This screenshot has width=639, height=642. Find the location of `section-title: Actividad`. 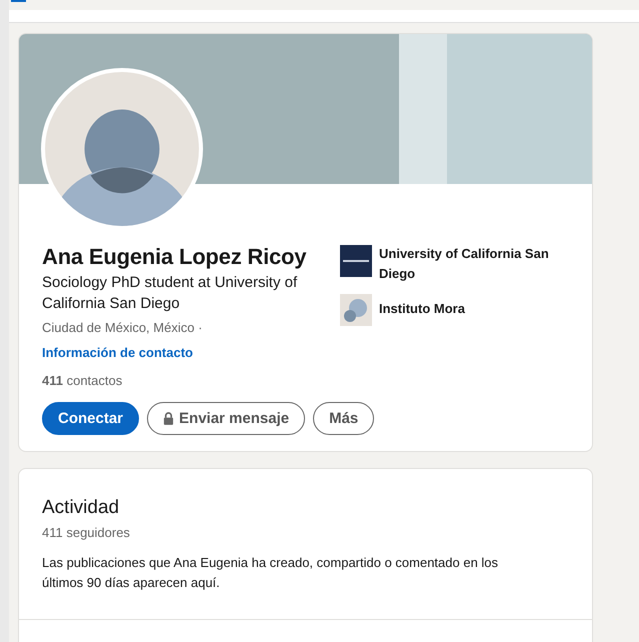

section-title: Actividad is located at coordinates (81, 508).